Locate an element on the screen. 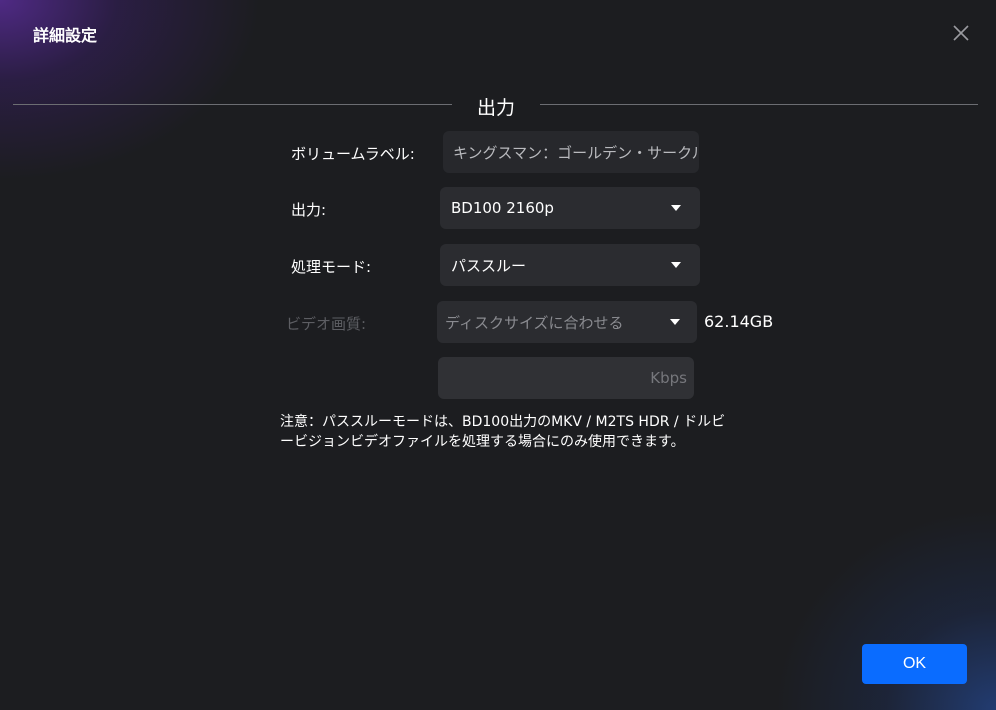 This screenshot has width=996, height=710. processing-mode-selected-value: パススルー is located at coordinates (489, 265).